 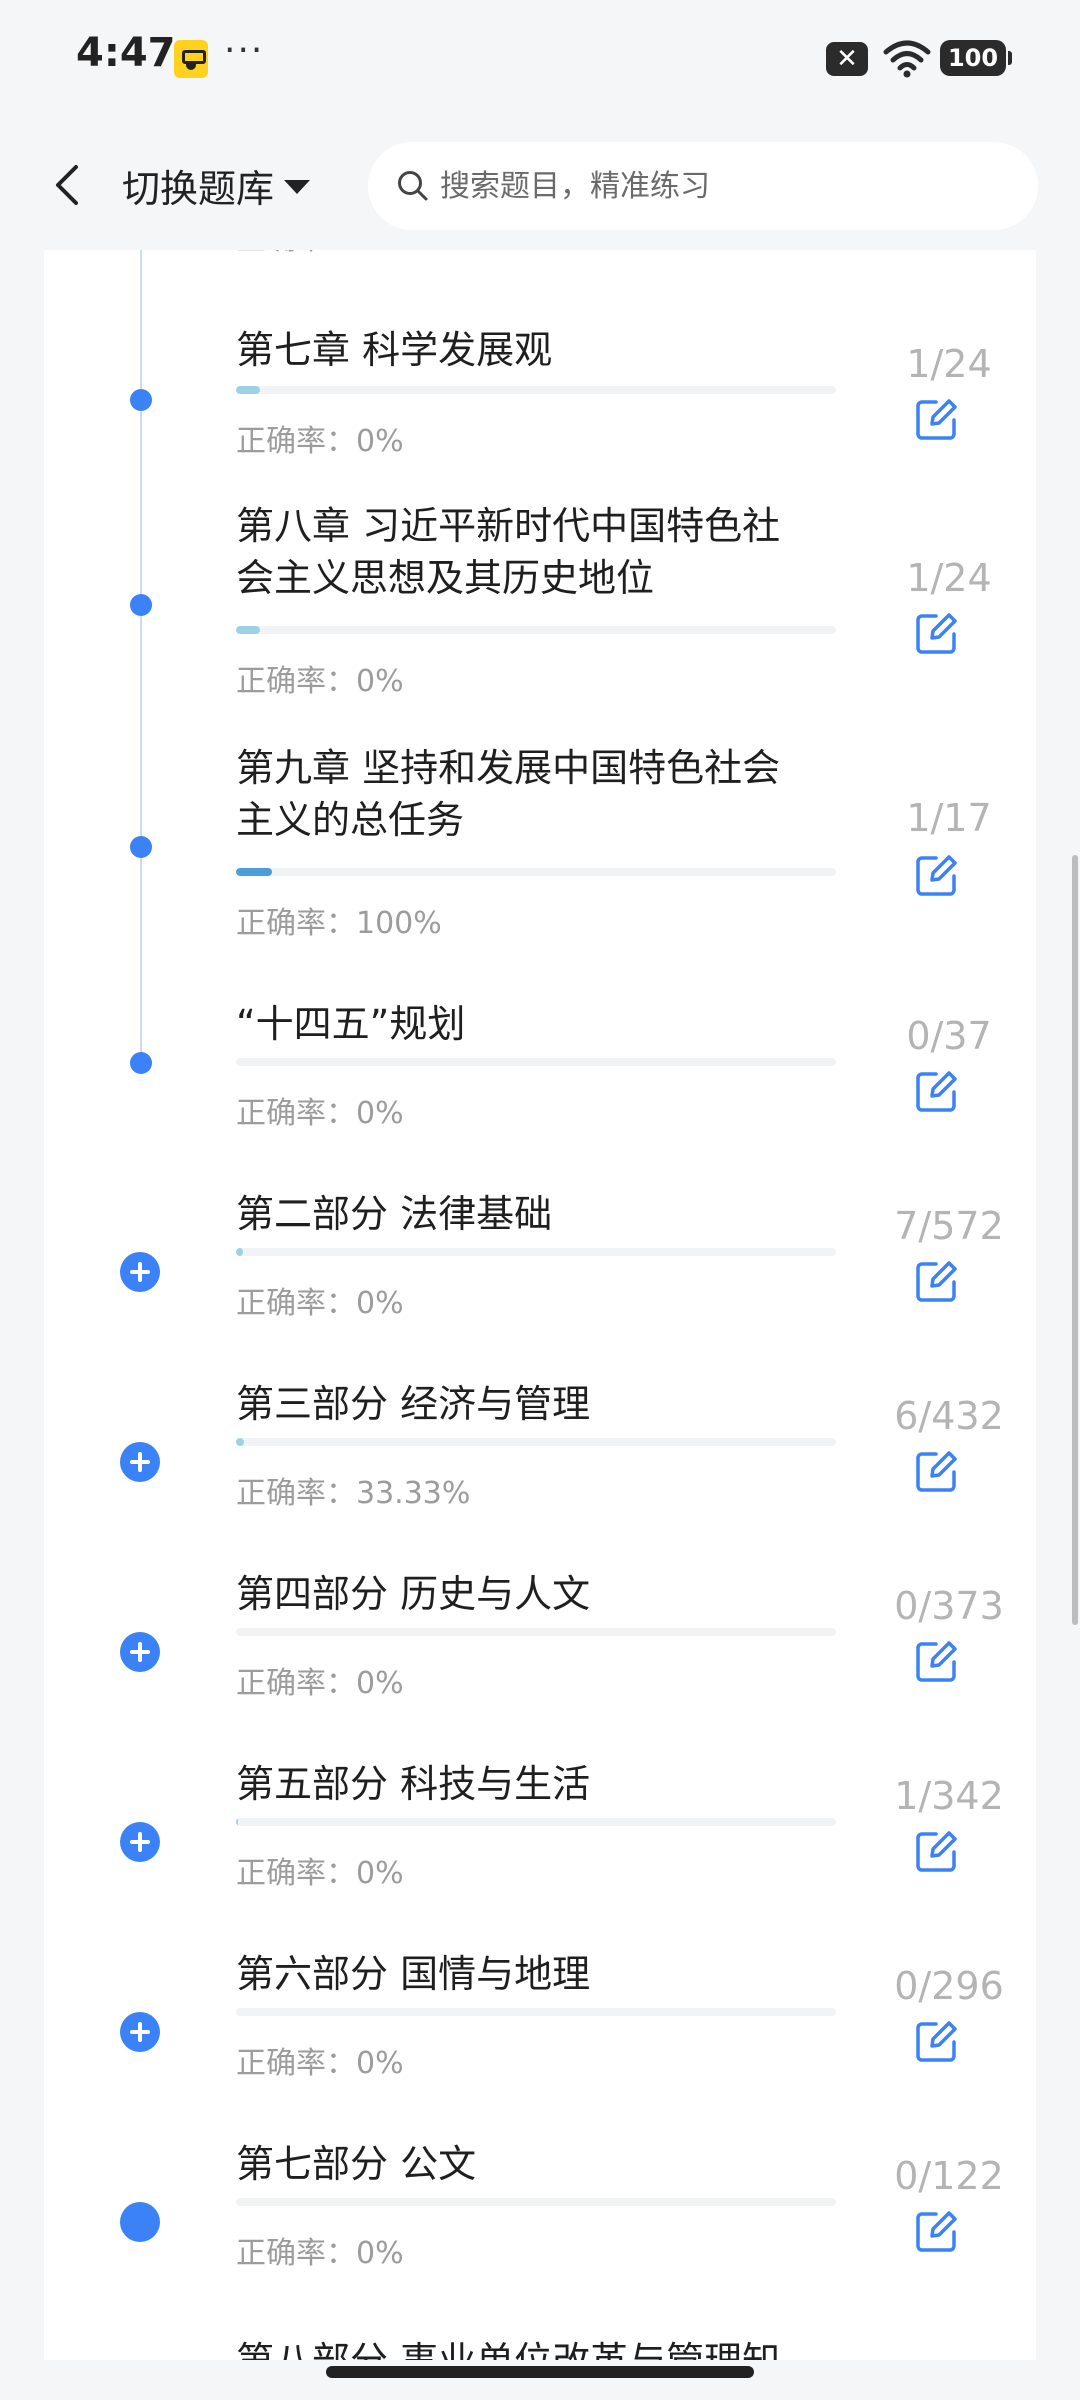 I want to click on item-title: 第二部分 法律基础, so click(x=394, y=1214).